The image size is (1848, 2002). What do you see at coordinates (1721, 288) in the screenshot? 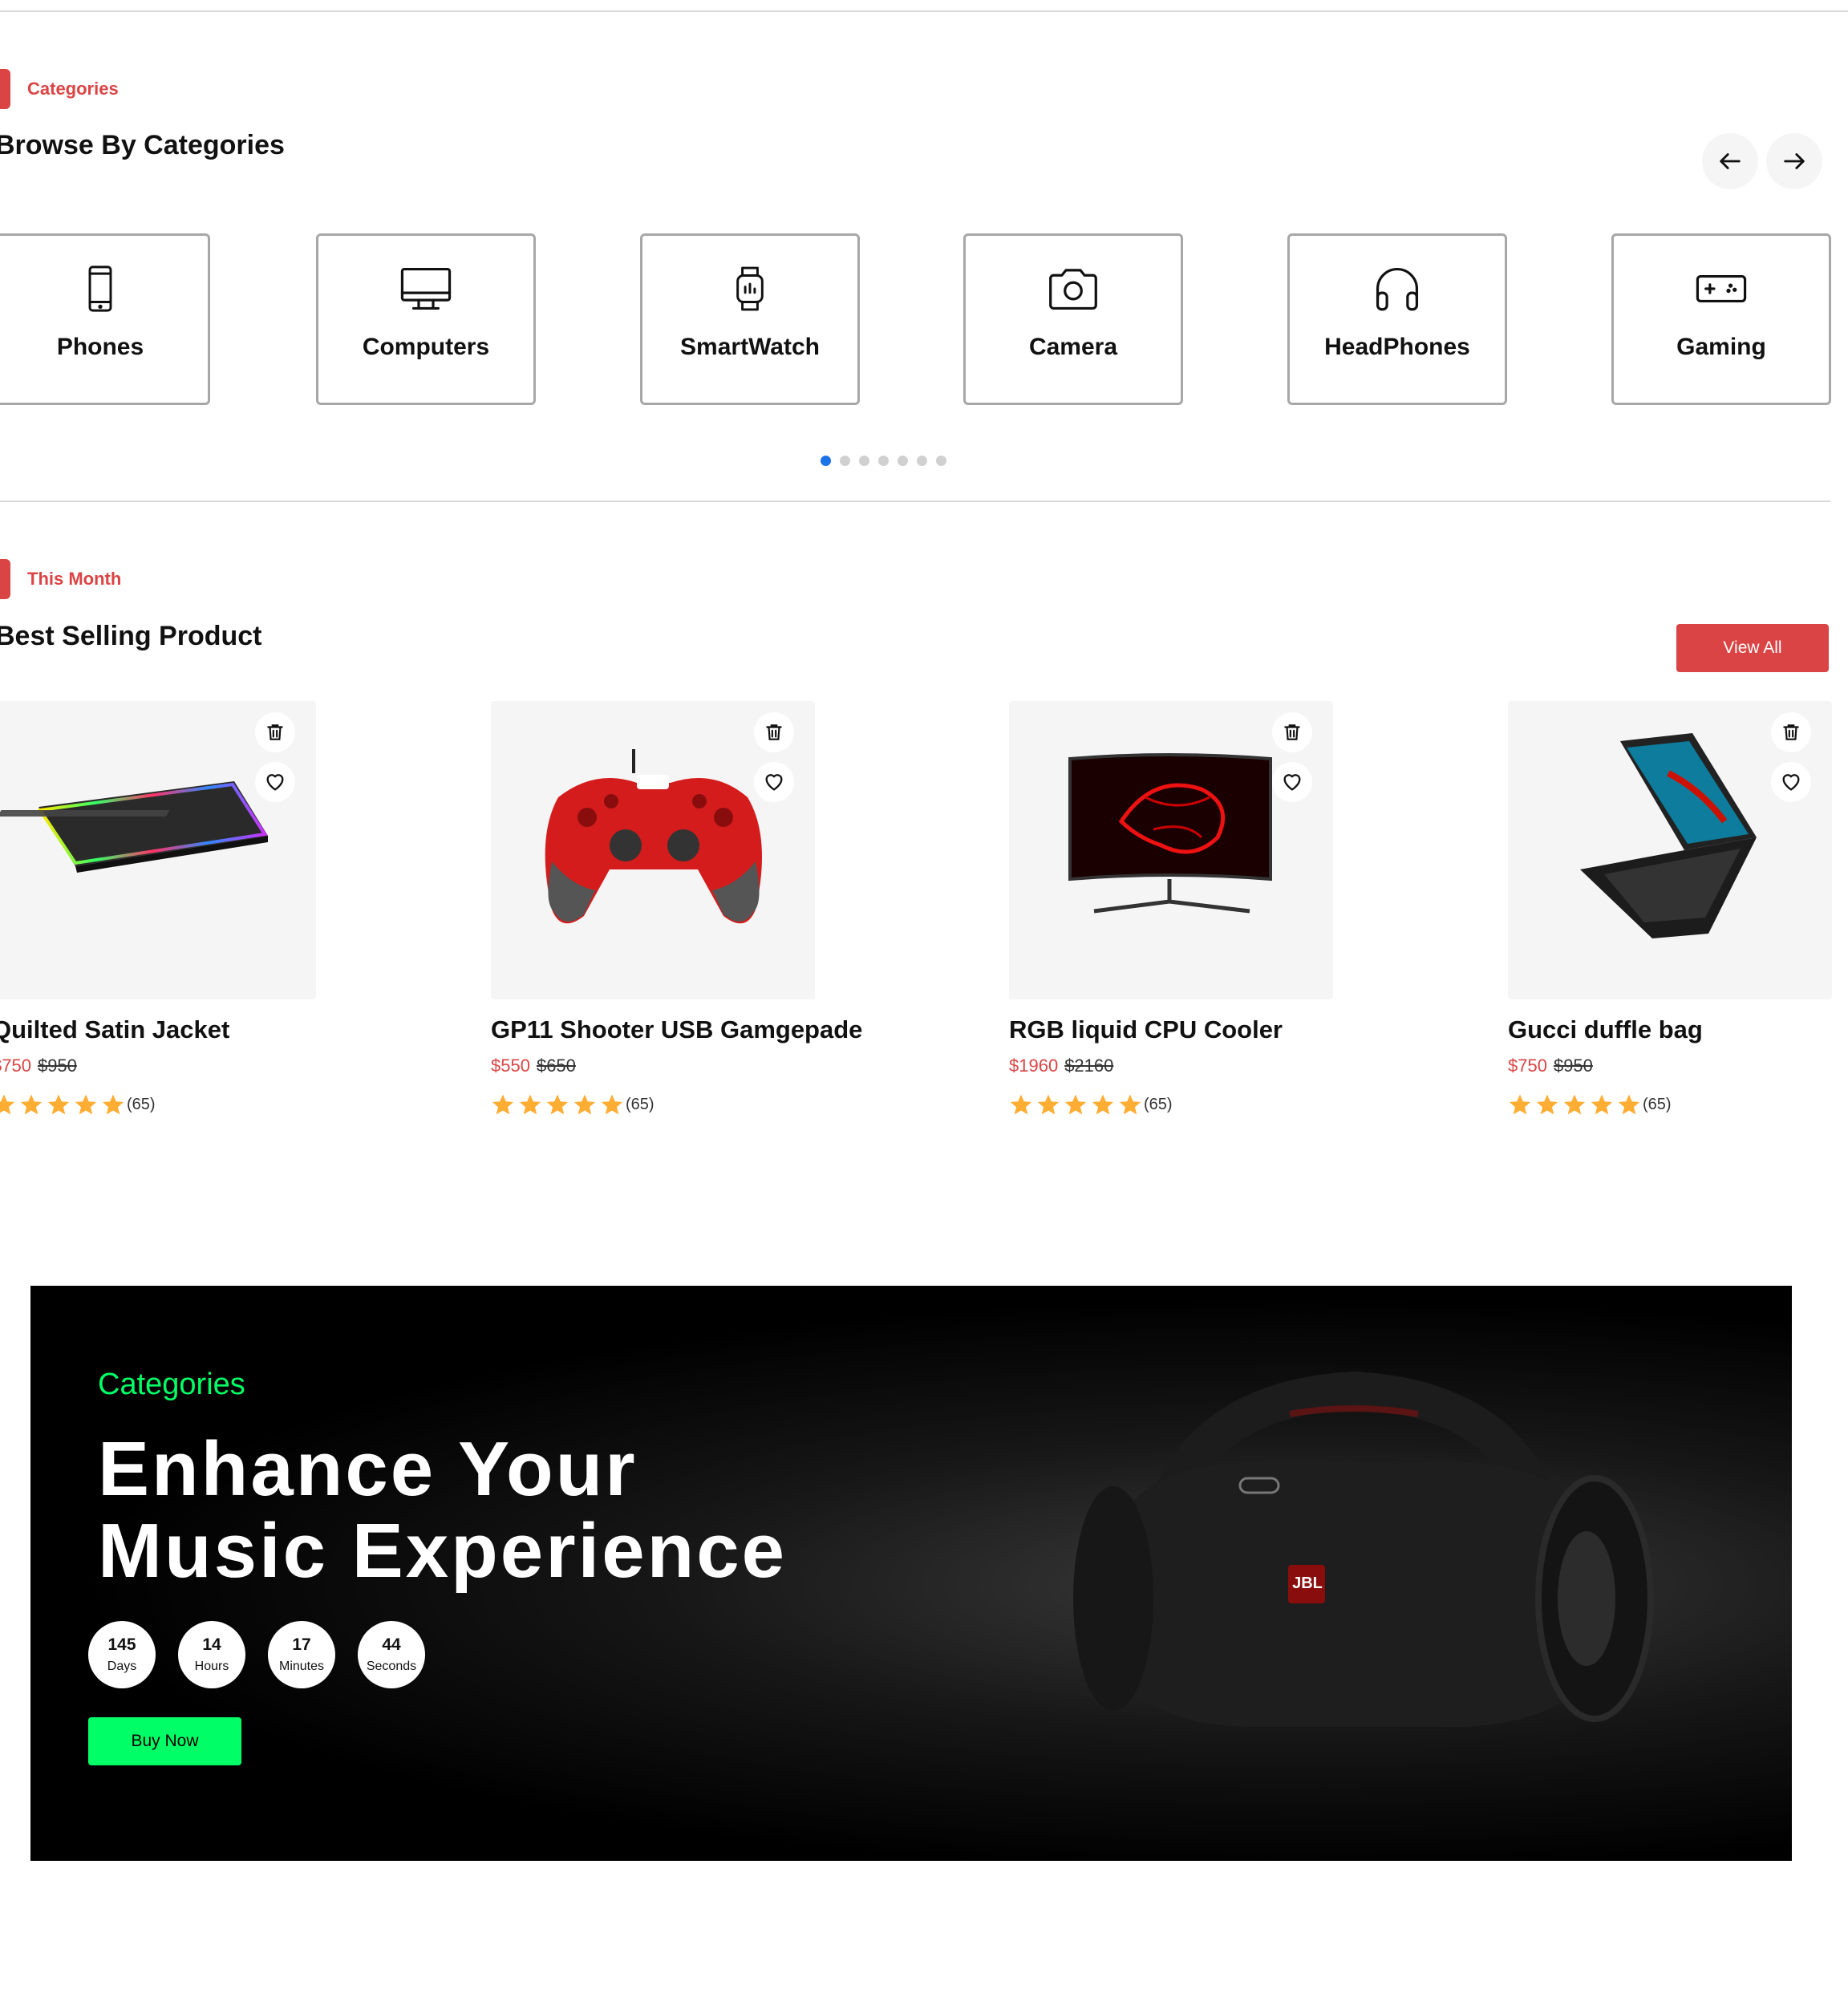
I see `gamepad-icon` at bounding box center [1721, 288].